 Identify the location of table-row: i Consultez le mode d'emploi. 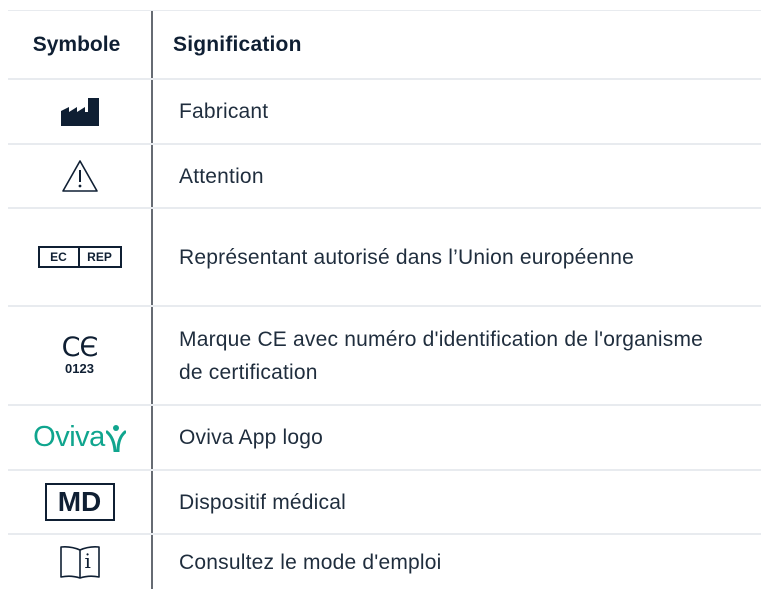
(384, 561).